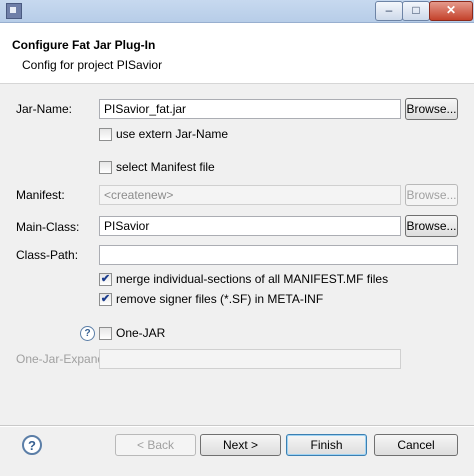  Describe the element at coordinates (326, 445) in the screenshot. I see `finish-button: Finish` at that location.